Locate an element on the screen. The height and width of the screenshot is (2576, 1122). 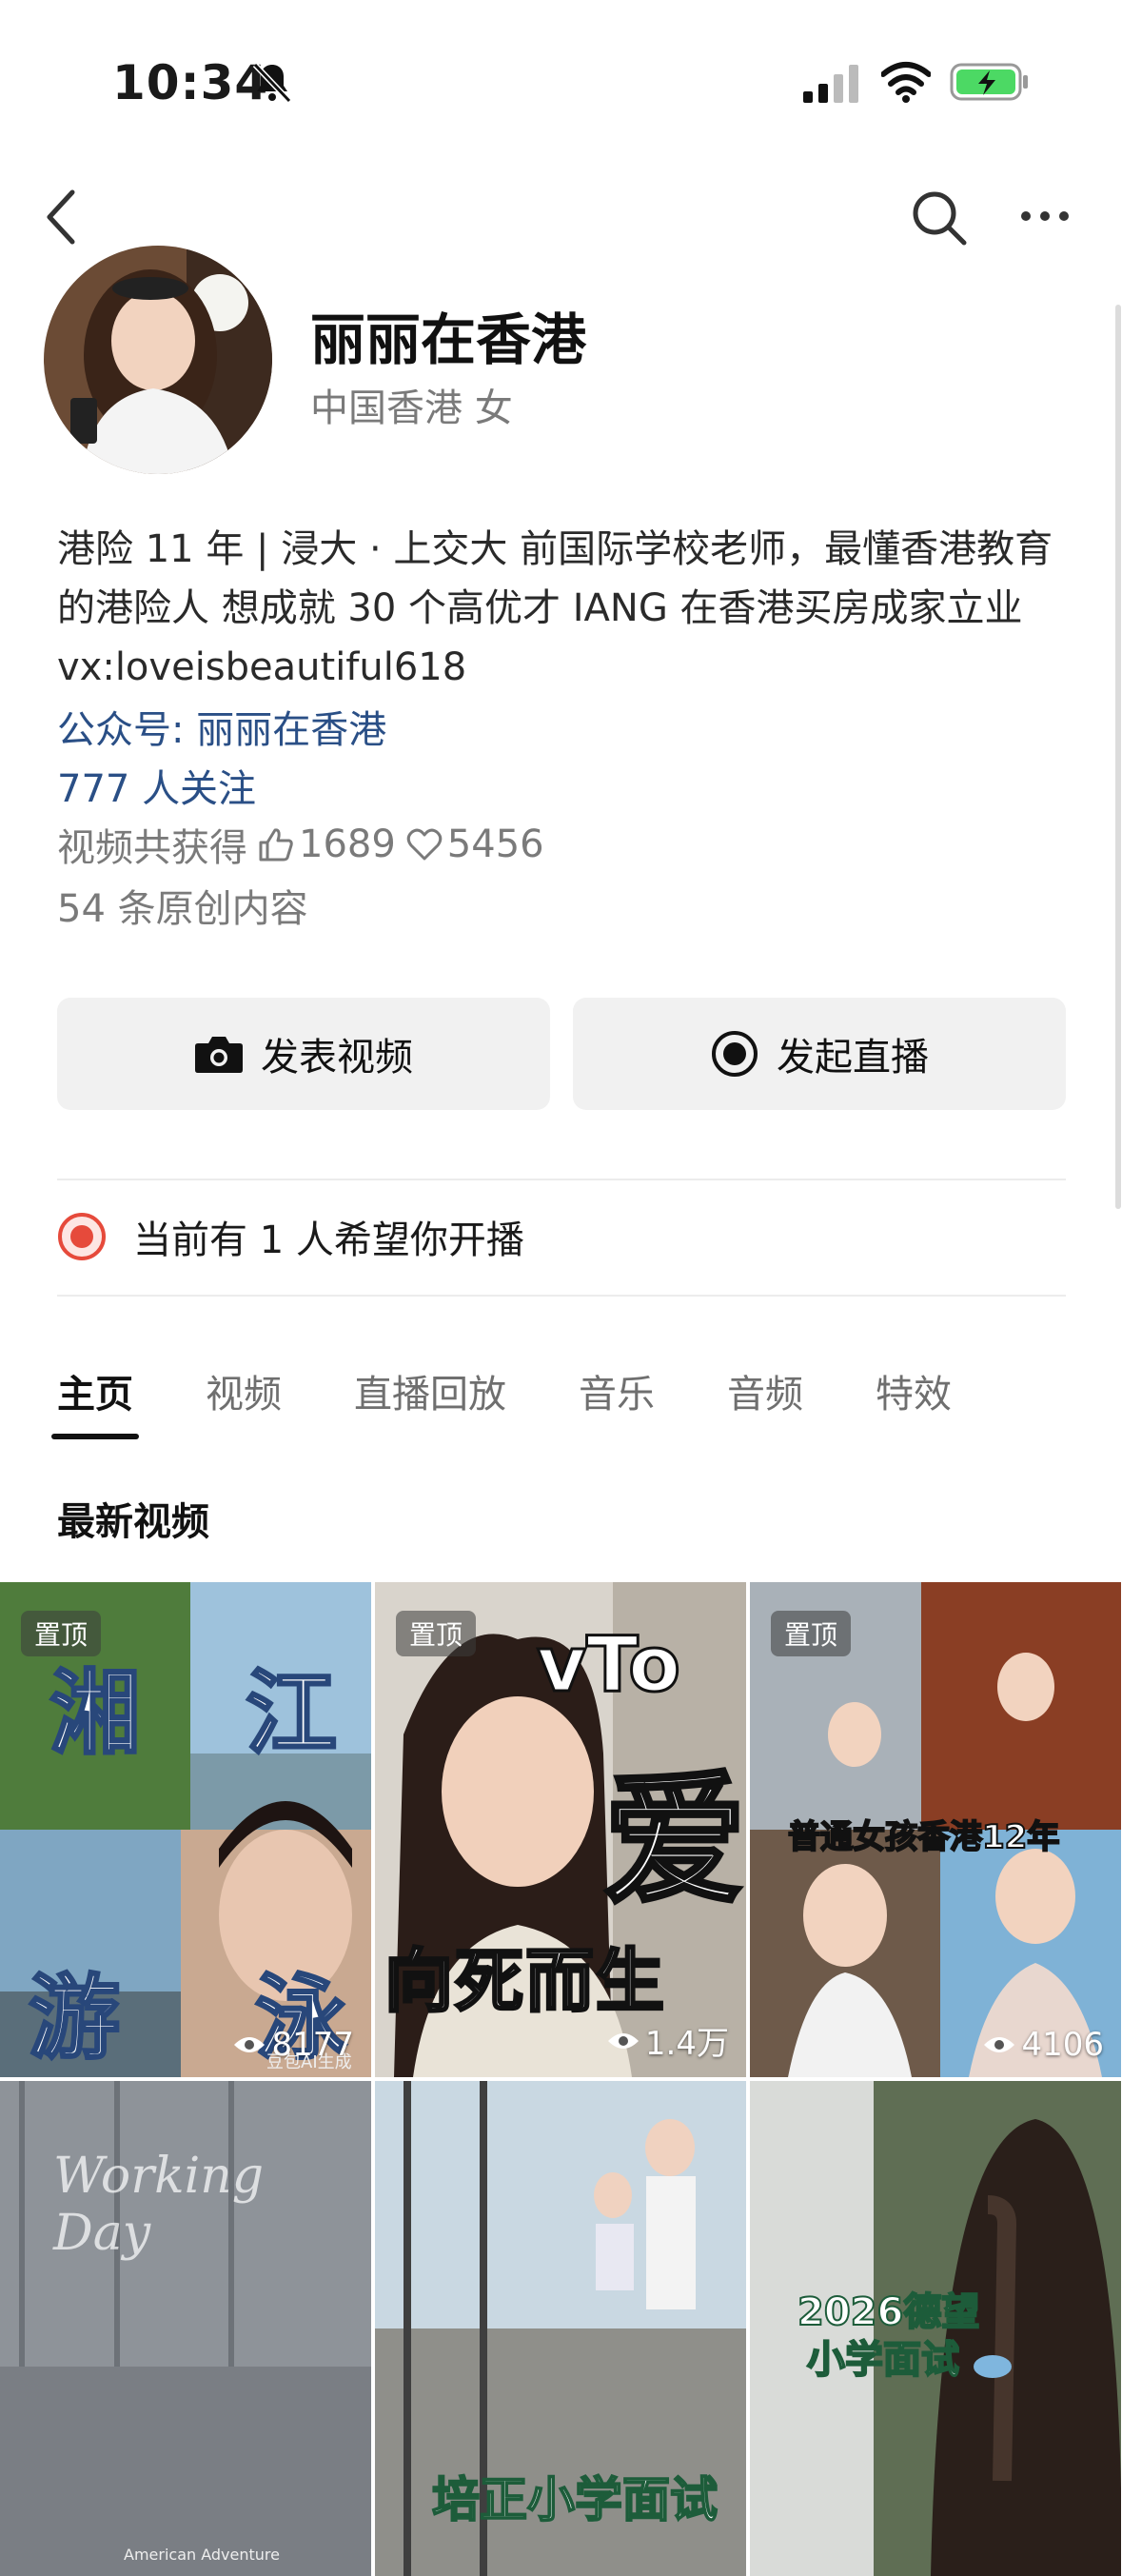
hearts-count: 5456 is located at coordinates (495, 844).